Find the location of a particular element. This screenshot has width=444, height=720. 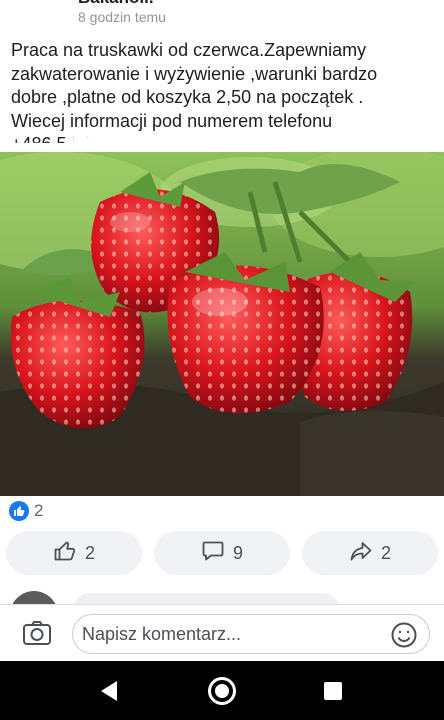

smiley-icon is located at coordinates (404, 635).